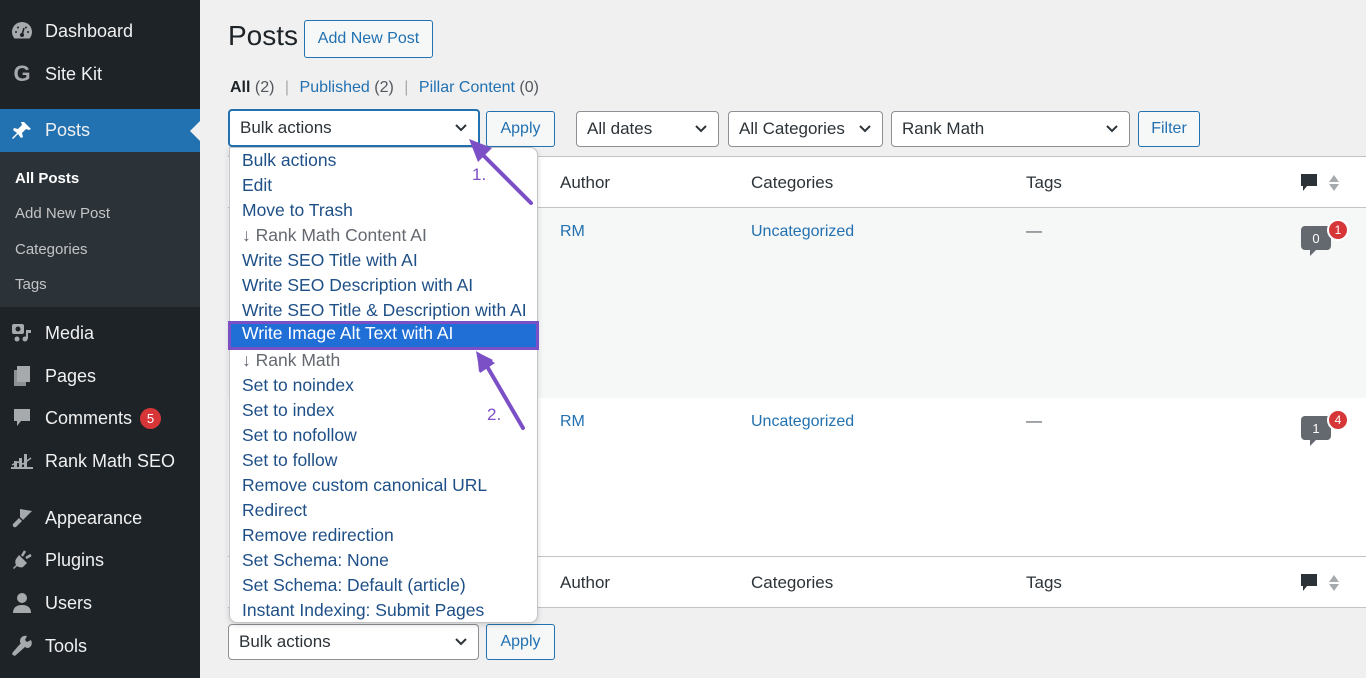 The width and height of the screenshot is (1366, 678). Describe the element at coordinates (494, 414) in the screenshot. I see `annotation-step-2: 2.` at that location.